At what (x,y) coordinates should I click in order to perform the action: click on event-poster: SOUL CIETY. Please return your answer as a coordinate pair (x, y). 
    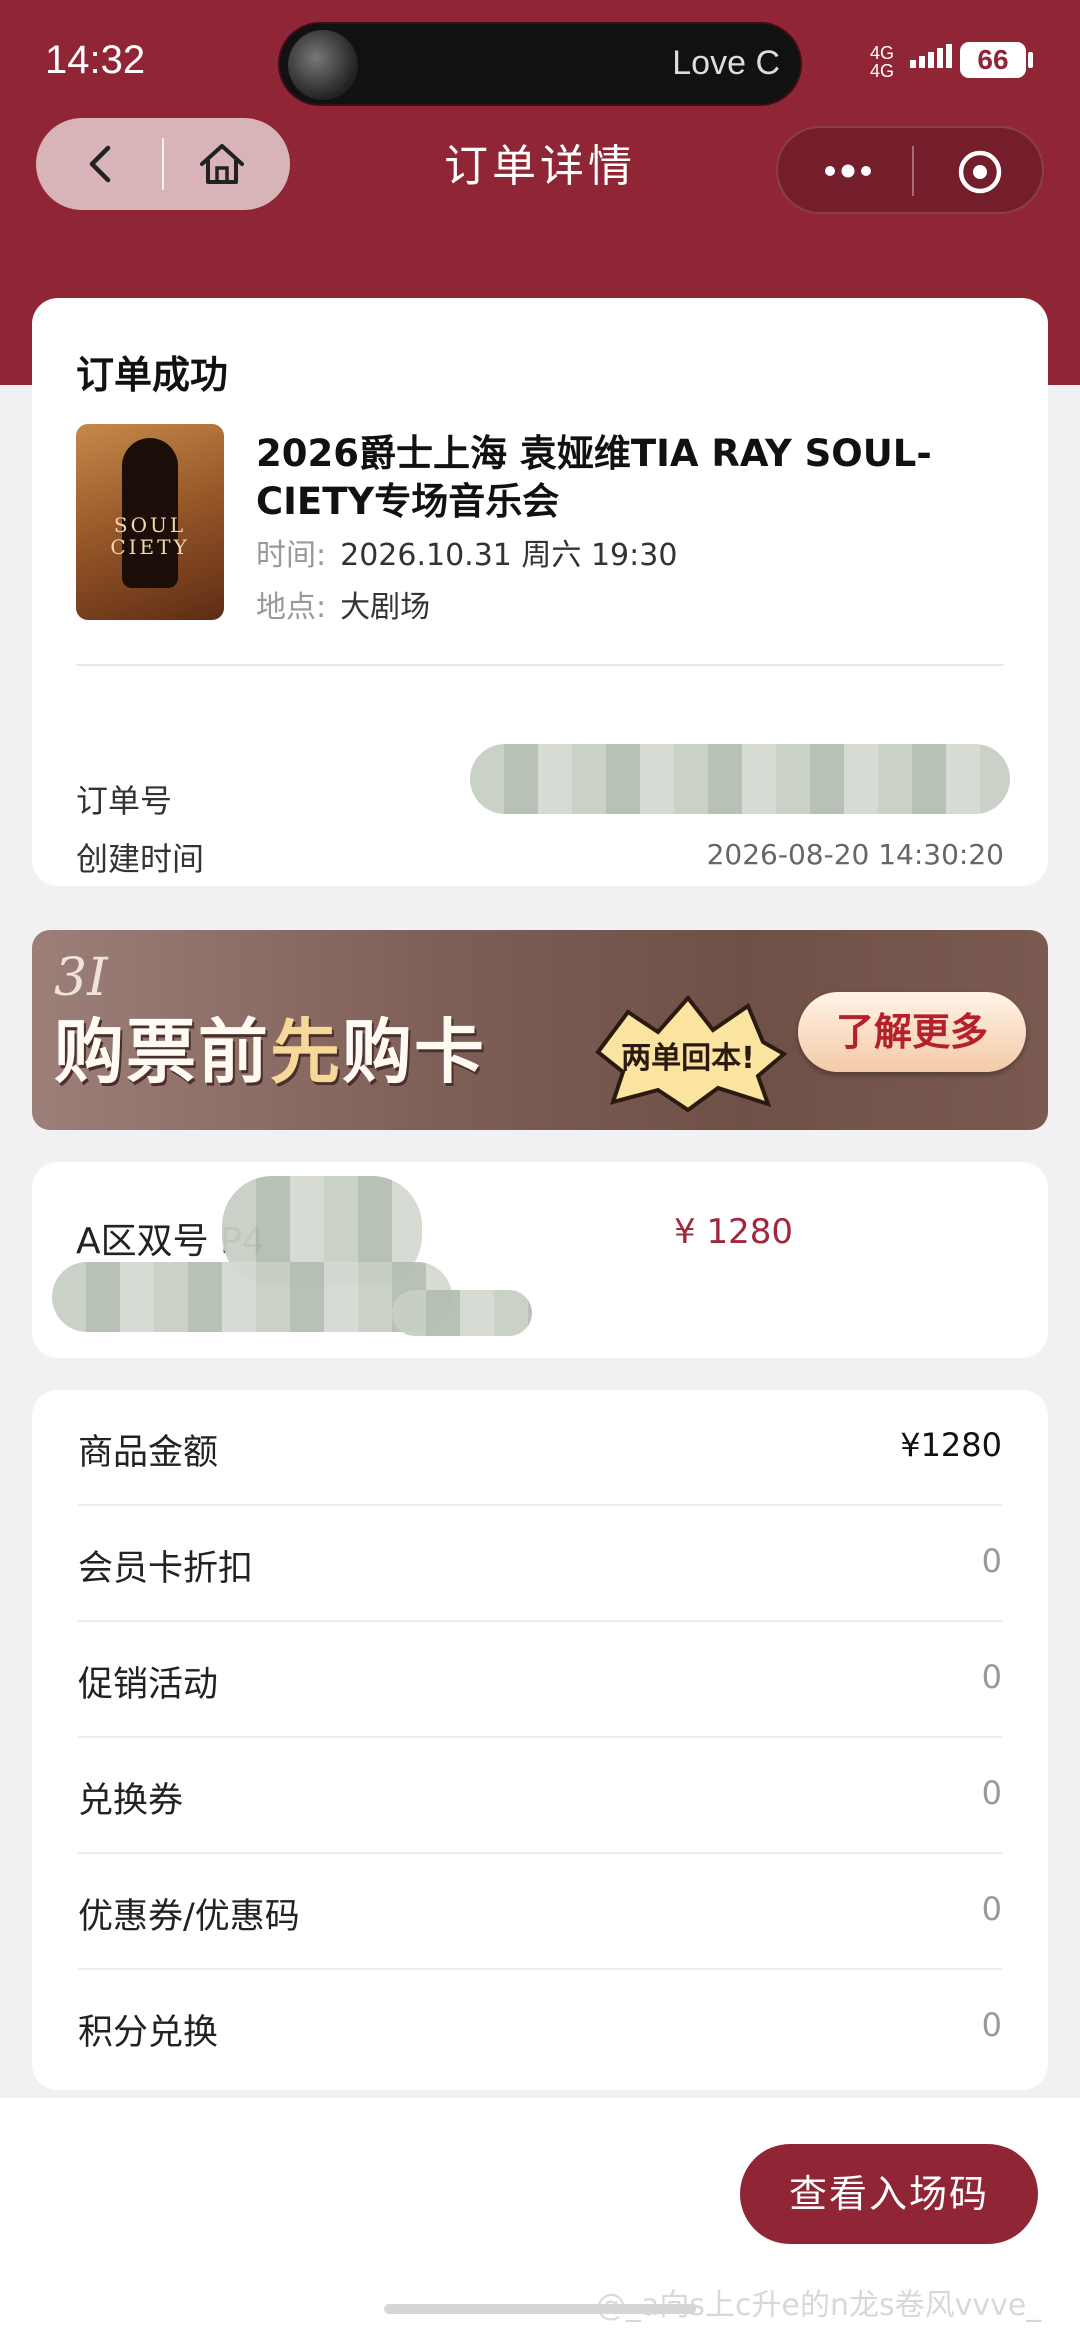
    Looking at the image, I should click on (150, 522).